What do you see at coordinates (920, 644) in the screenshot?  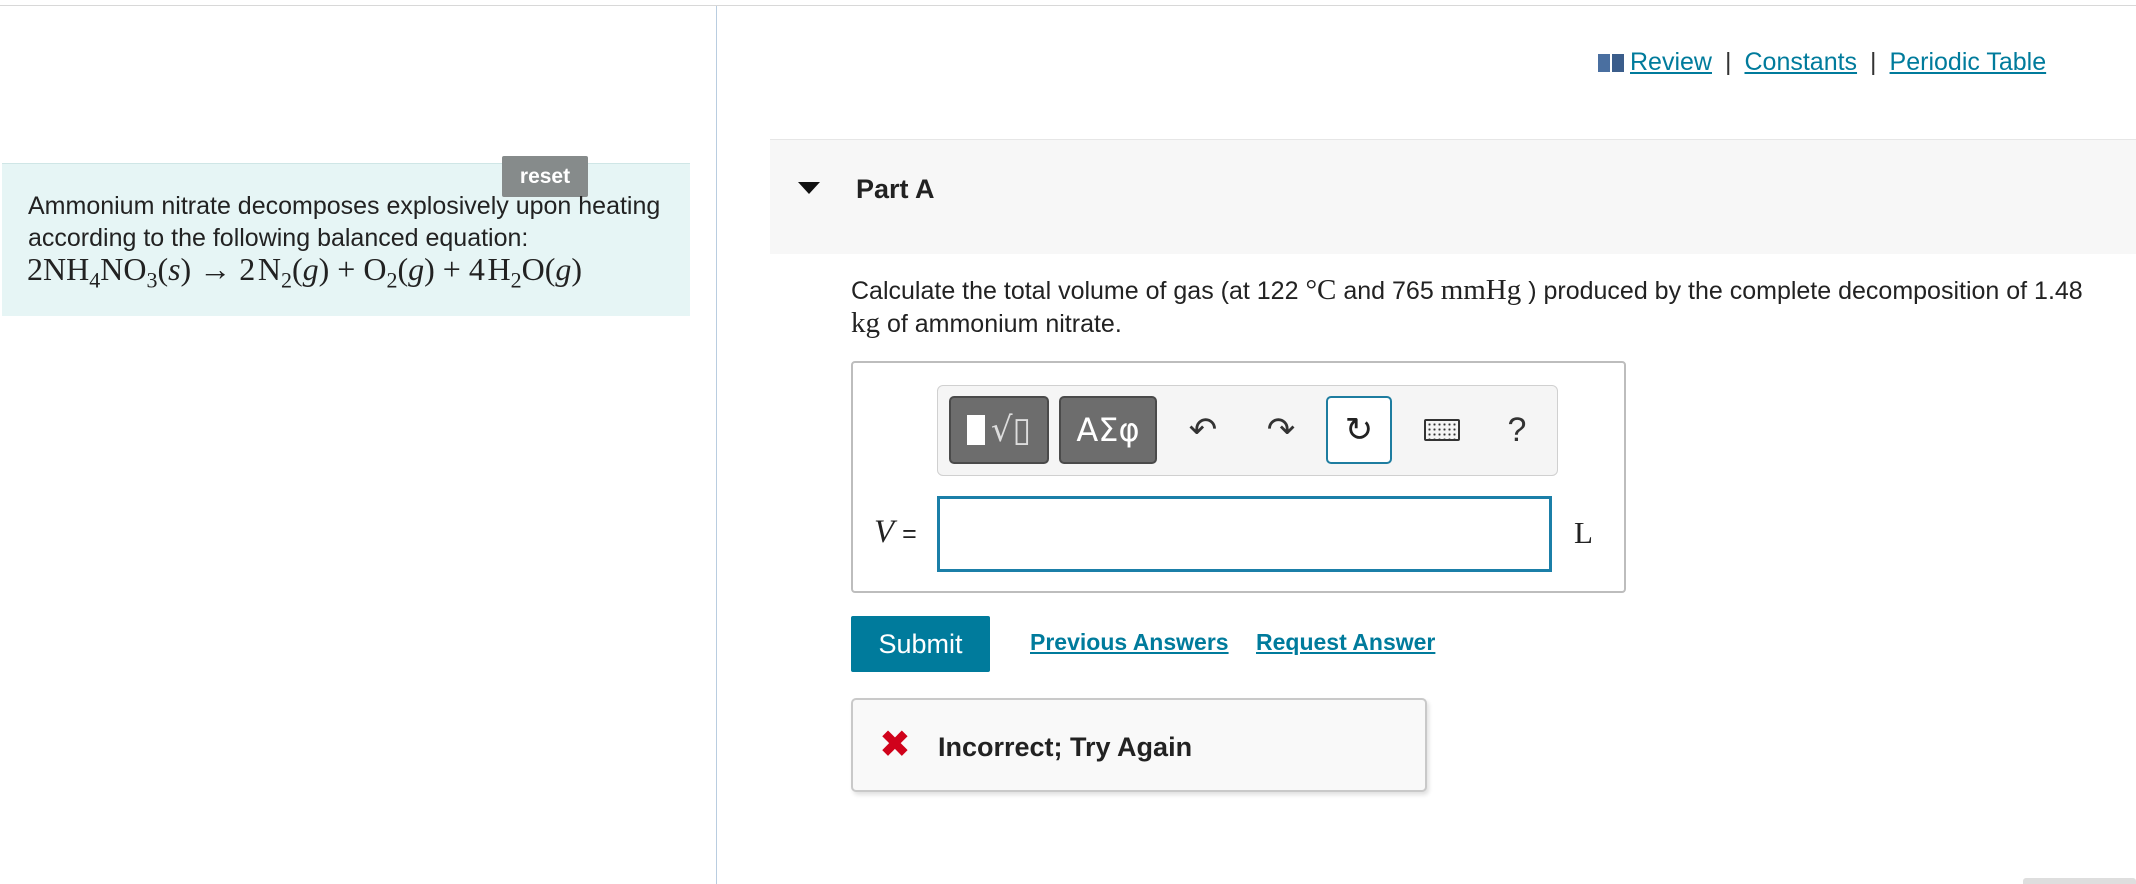 I see `submit-button: Submit` at bounding box center [920, 644].